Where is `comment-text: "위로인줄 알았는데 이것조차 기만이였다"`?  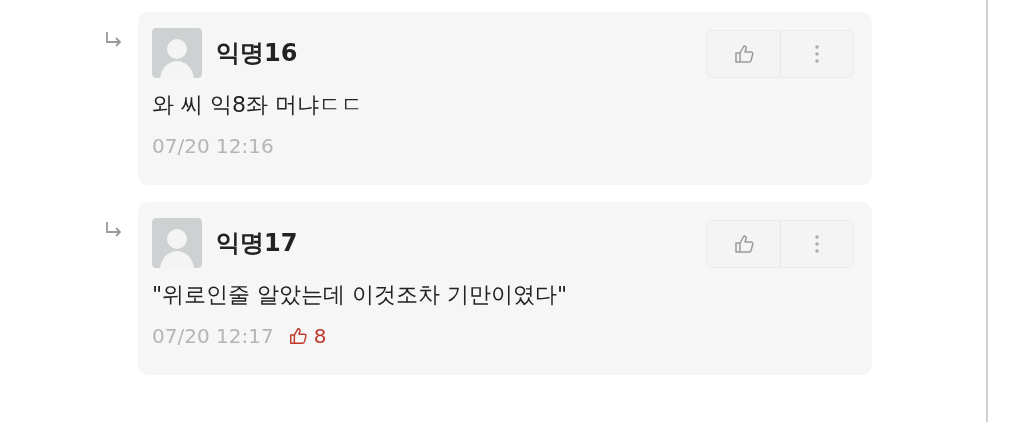
comment-text: "위로인줄 알았는데 이것조차 기만이였다" is located at coordinates (360, 295).